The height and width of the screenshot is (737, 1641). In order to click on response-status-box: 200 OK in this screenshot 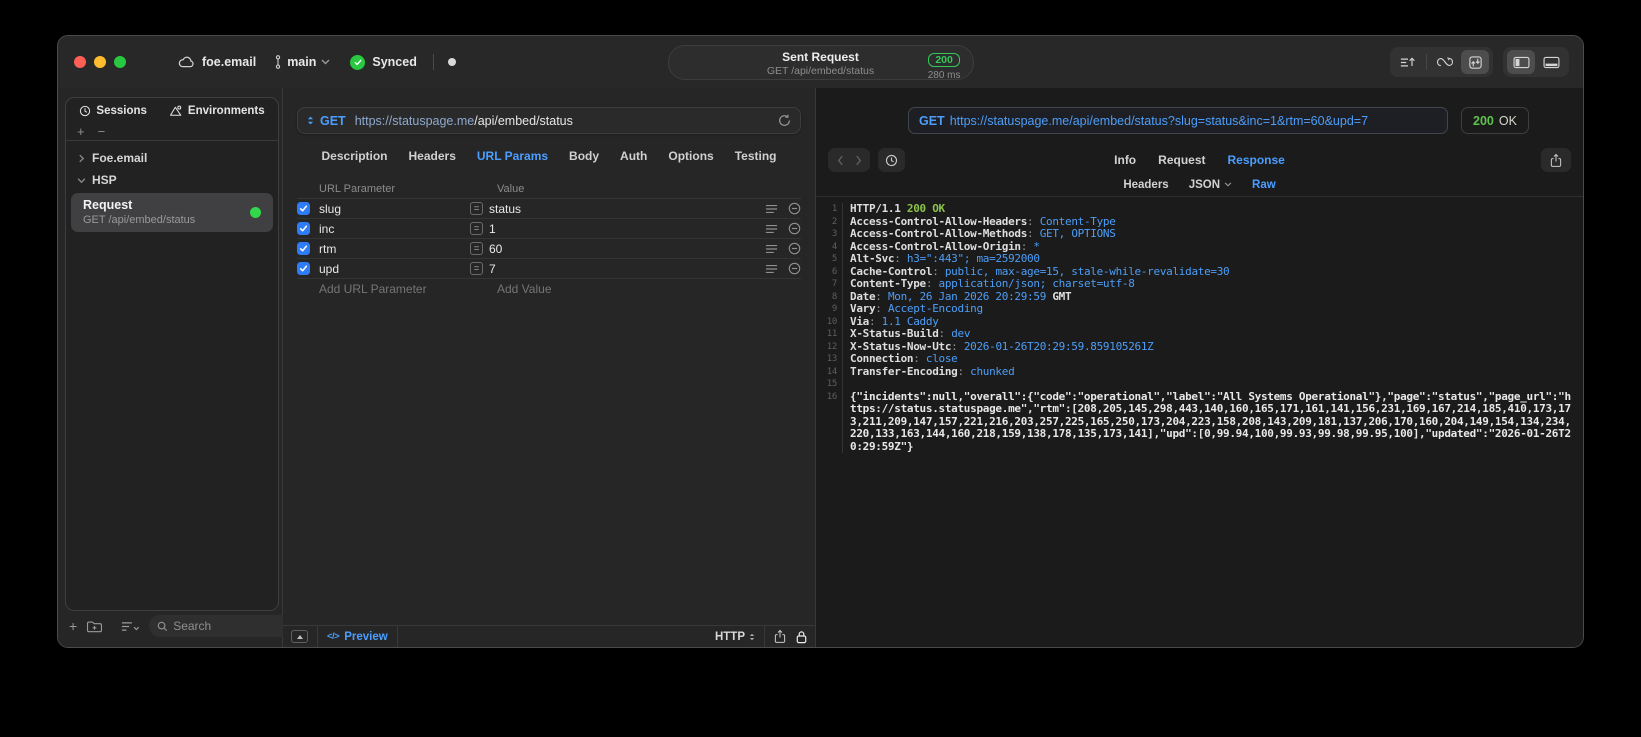, I will do `click(1495, 120)`.